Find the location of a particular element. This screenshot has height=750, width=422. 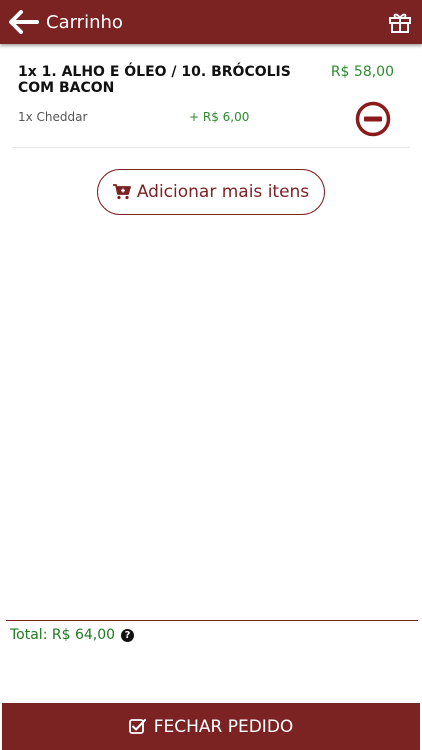

add-more-items-button: Adicionar mais itens is located at coordinates (211, 192).